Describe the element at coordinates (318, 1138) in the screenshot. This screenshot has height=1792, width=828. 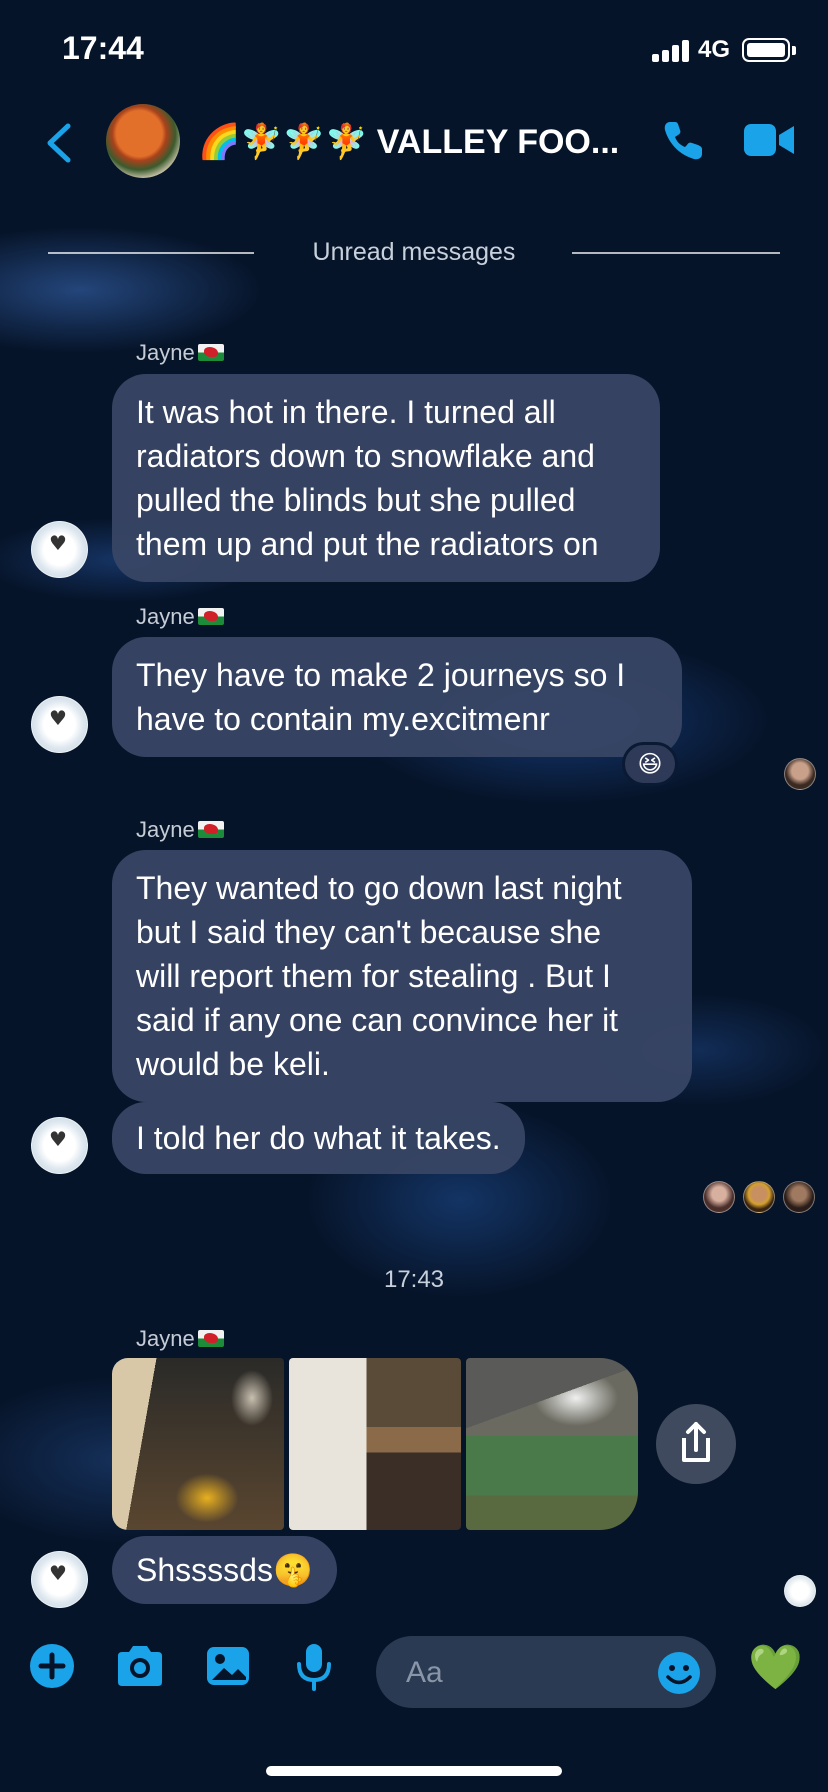
I see `message-bubble: I told her do what it takes.` at that location.